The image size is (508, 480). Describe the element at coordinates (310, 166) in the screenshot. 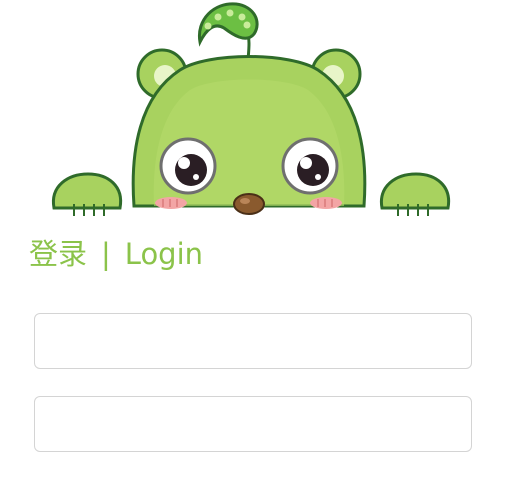

I see `eye-right-icon` at that location.